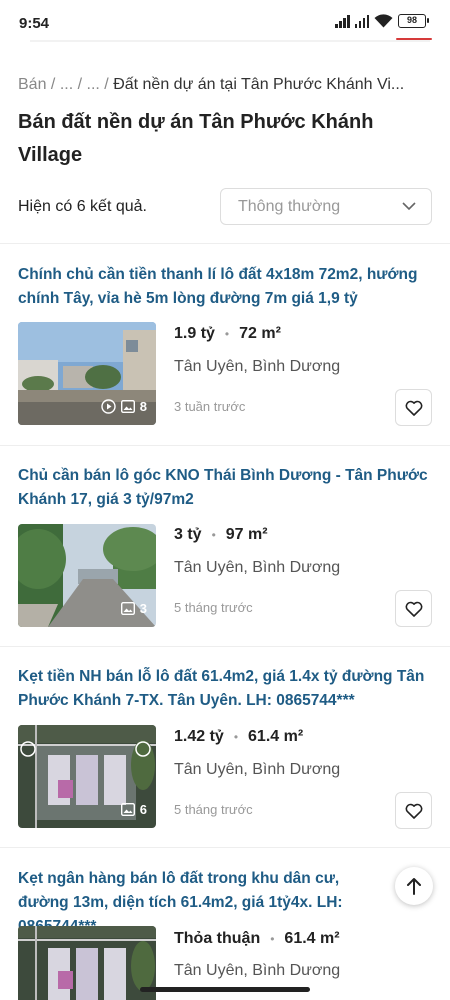 The image size is (450, 1000). I want to click on listing-photo, so click(87, 963).